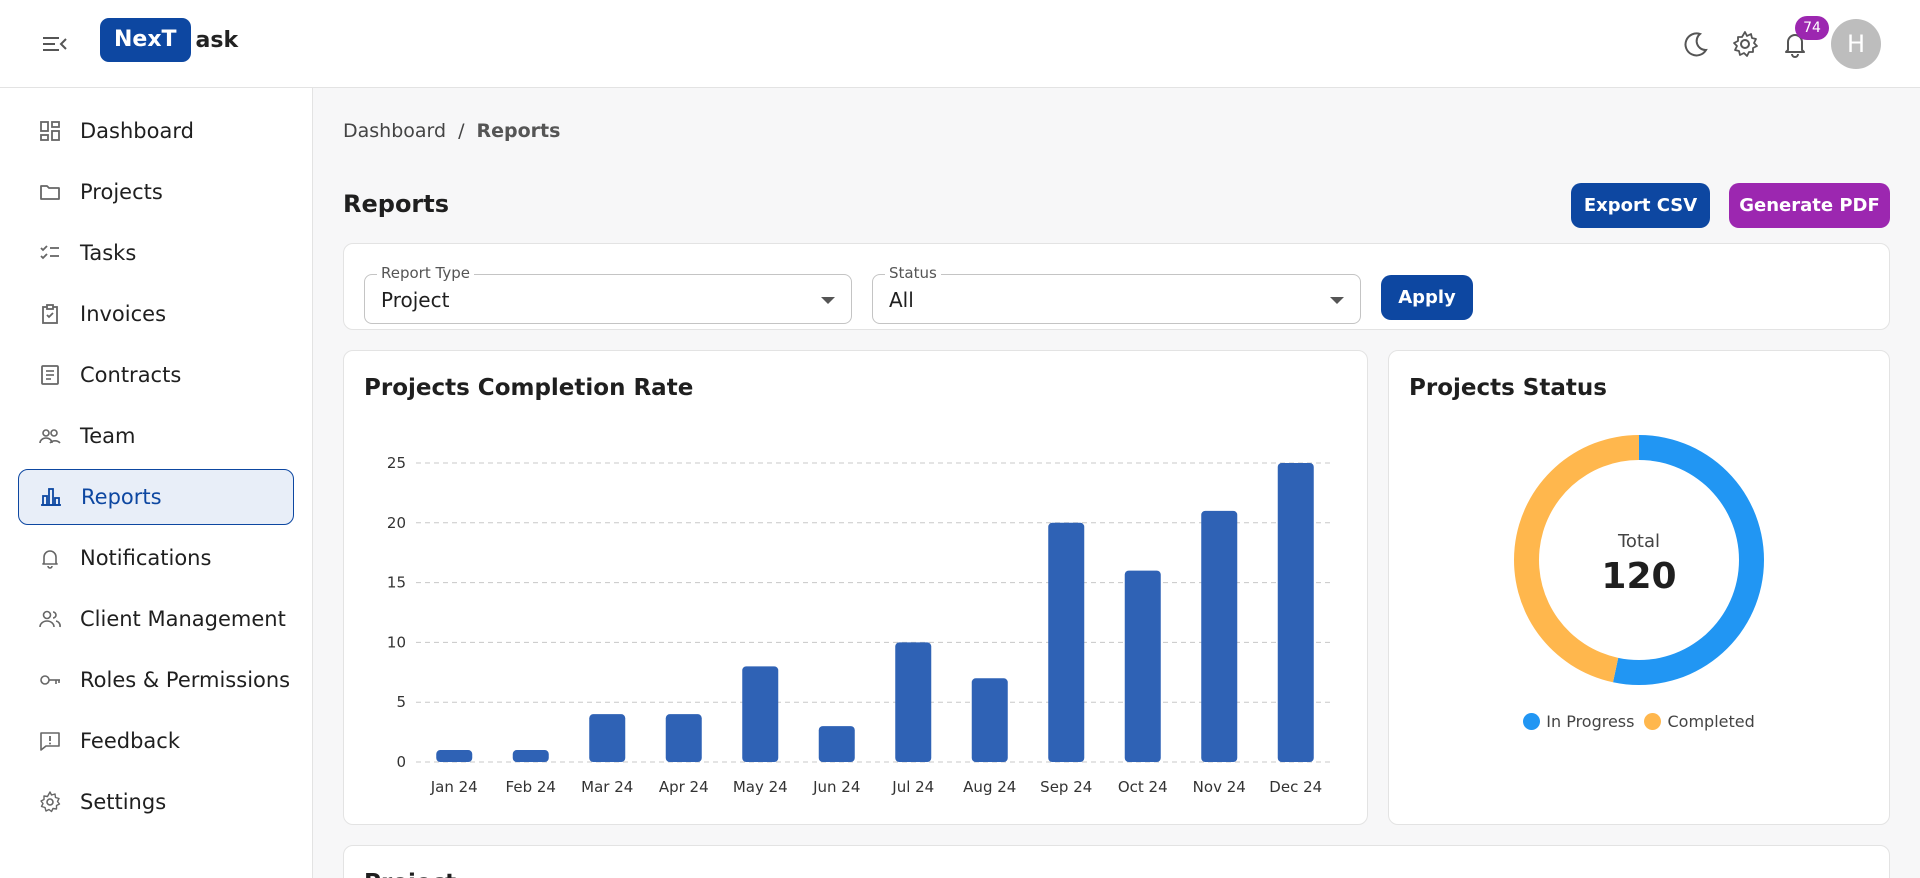  I want to click on sidebar-item-label: Reports, so click(121, 497).